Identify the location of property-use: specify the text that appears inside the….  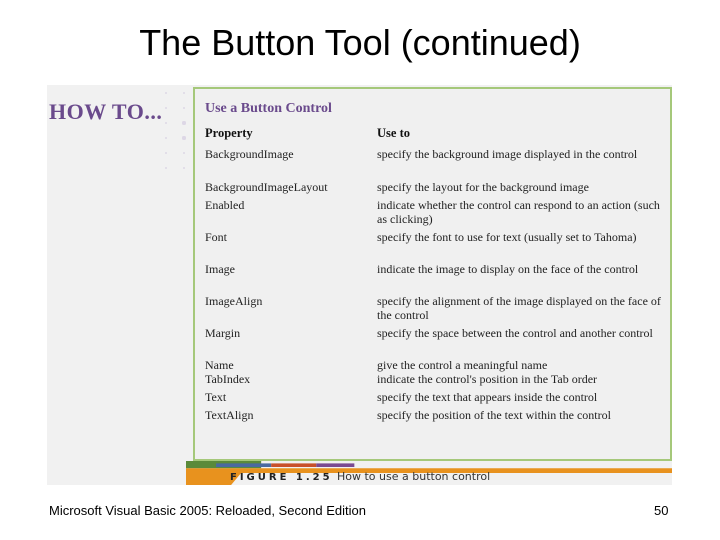
(487, 397).